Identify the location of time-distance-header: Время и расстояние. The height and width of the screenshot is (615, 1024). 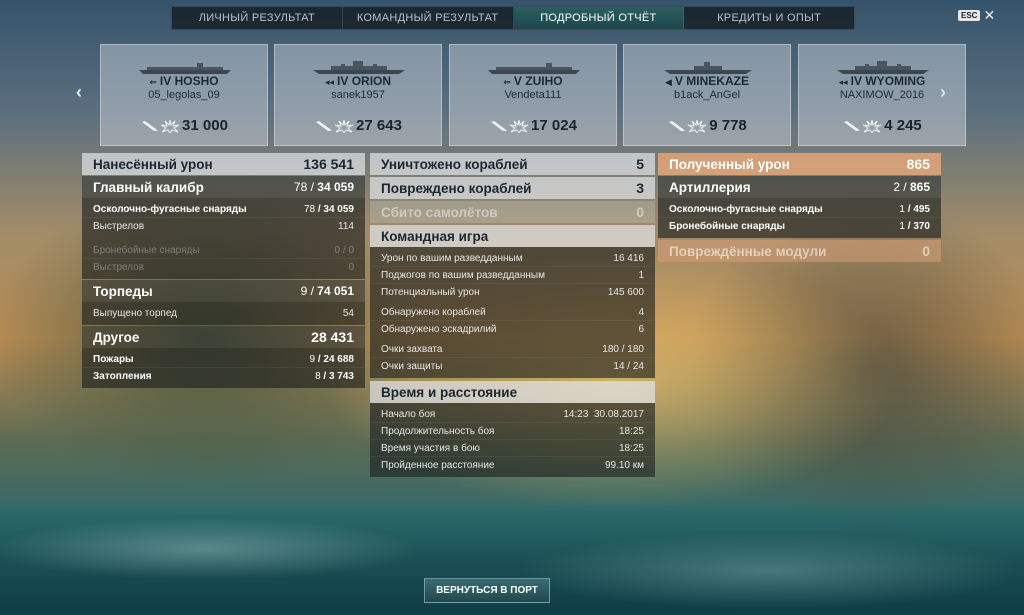
(512, 392).